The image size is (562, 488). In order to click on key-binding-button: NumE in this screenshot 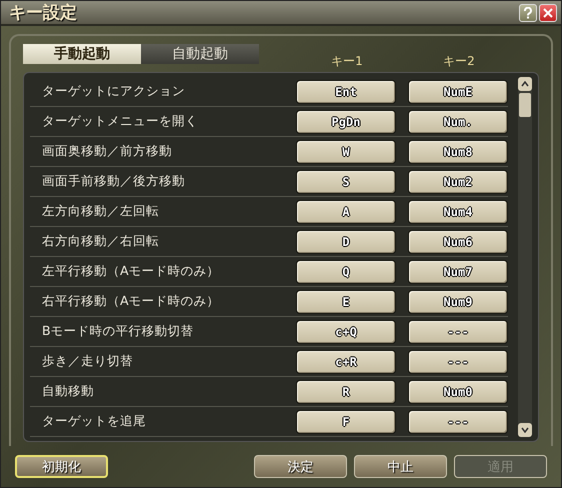, I will do `click(458, 92)`.